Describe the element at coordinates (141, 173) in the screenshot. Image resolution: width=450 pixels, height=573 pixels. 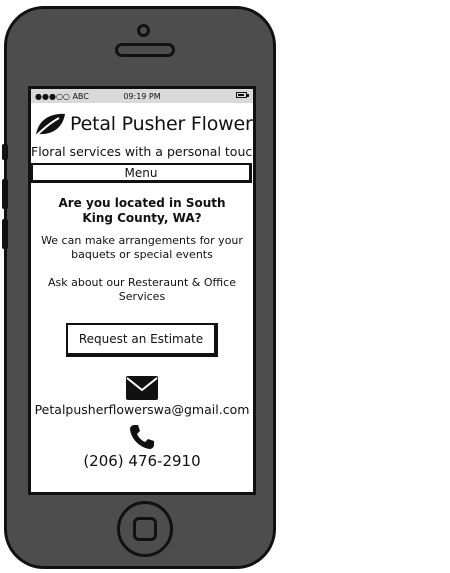
I see `menu-button: Menu` at that location.